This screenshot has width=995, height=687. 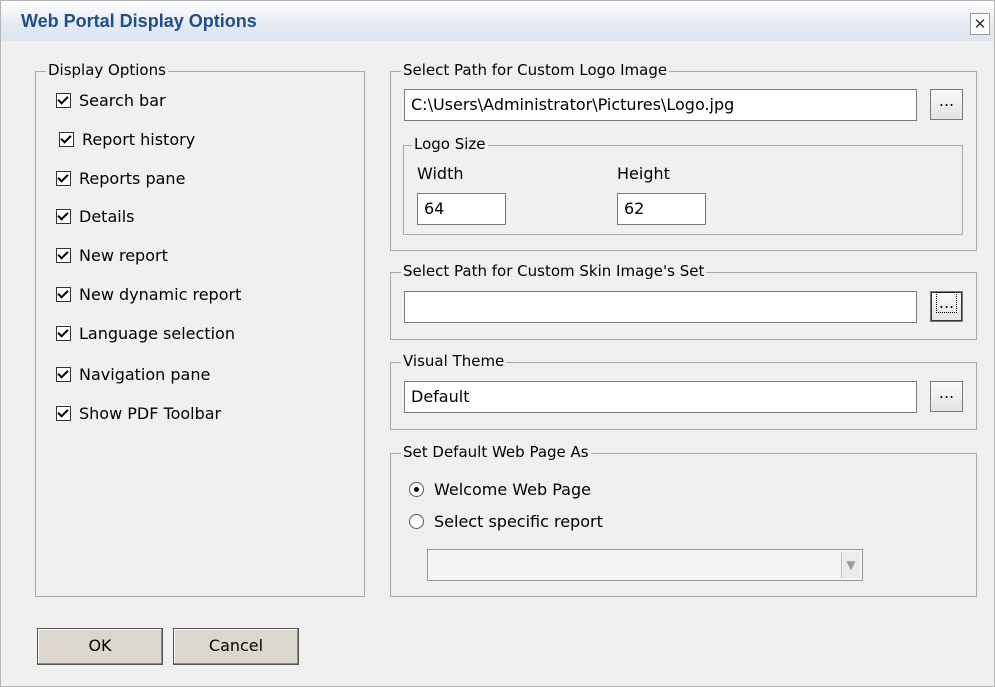 I want to click on custom-skin-legend: Select Path for Custom Skin Image's Set, so click(x=554, y=271).